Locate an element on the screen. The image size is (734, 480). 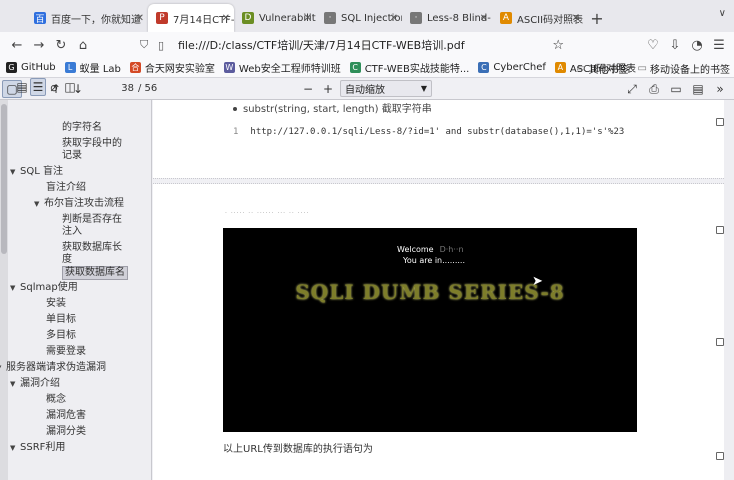
outline-item-label: 漏洞分类 is located at coordinates (66, 431).